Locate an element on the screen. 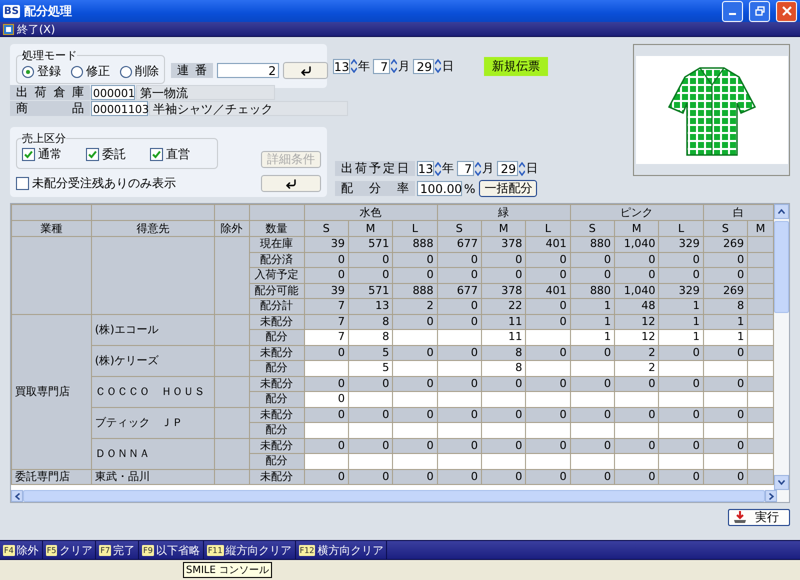  minimize-button is located at coordinates (732, 11).